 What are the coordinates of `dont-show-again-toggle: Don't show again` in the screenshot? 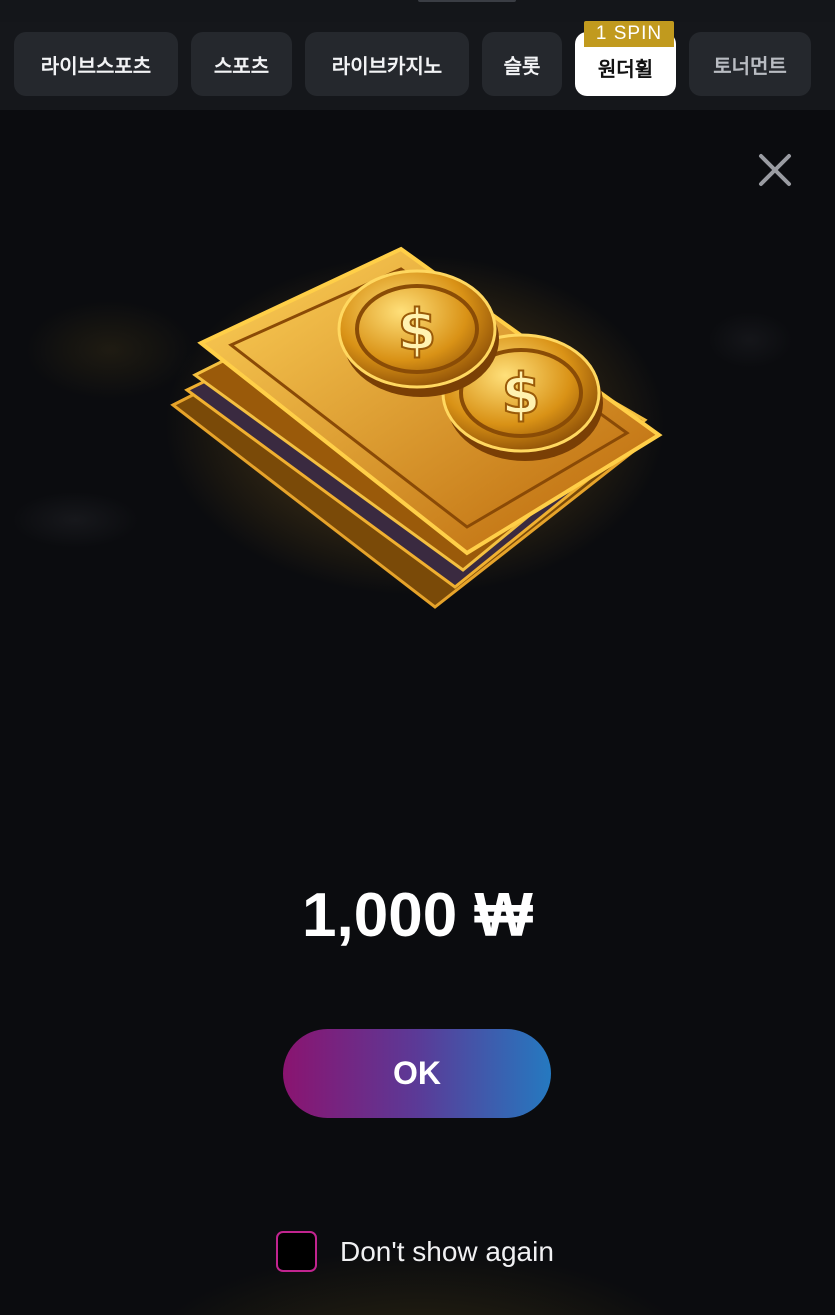 It's located at (415, 1251).